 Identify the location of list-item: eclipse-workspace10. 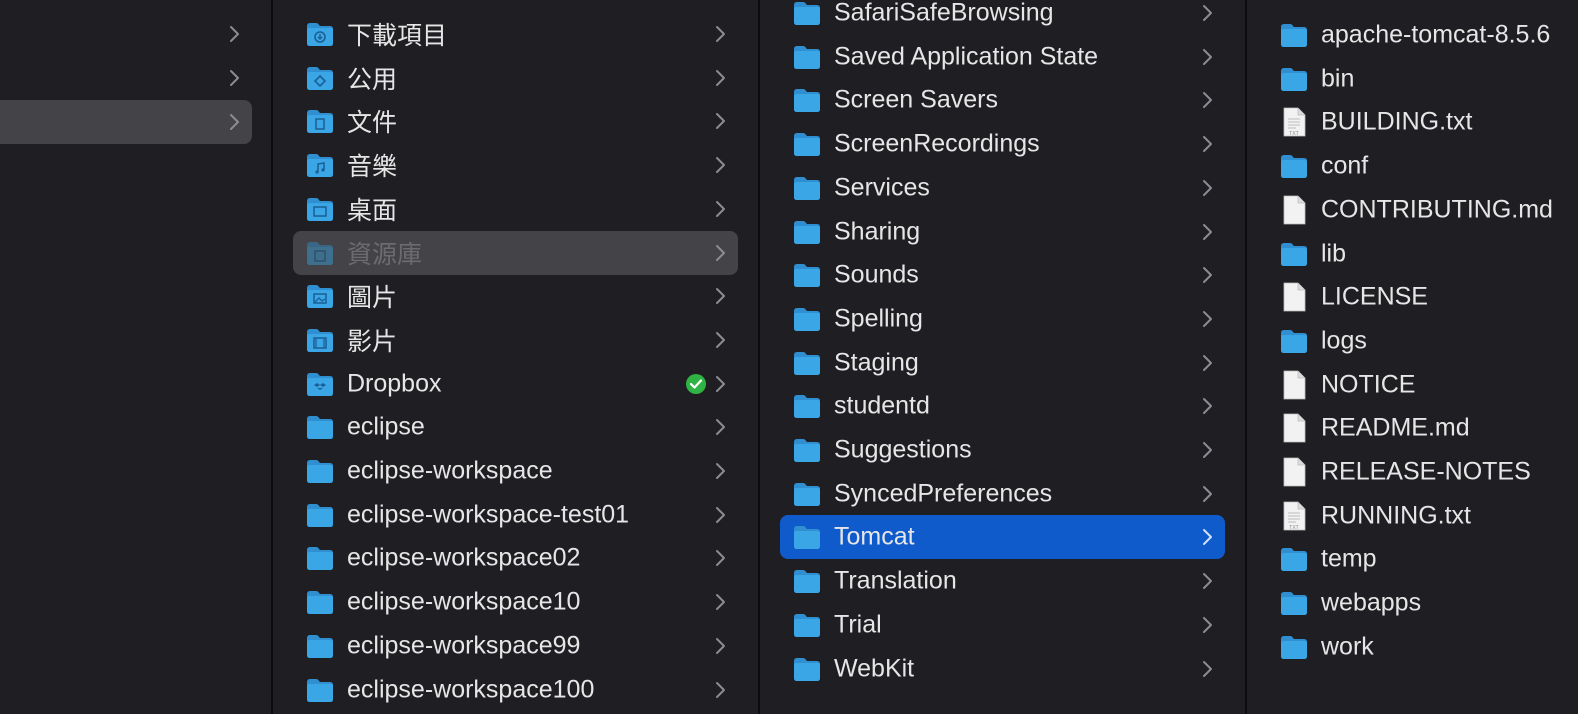
(515, 602).